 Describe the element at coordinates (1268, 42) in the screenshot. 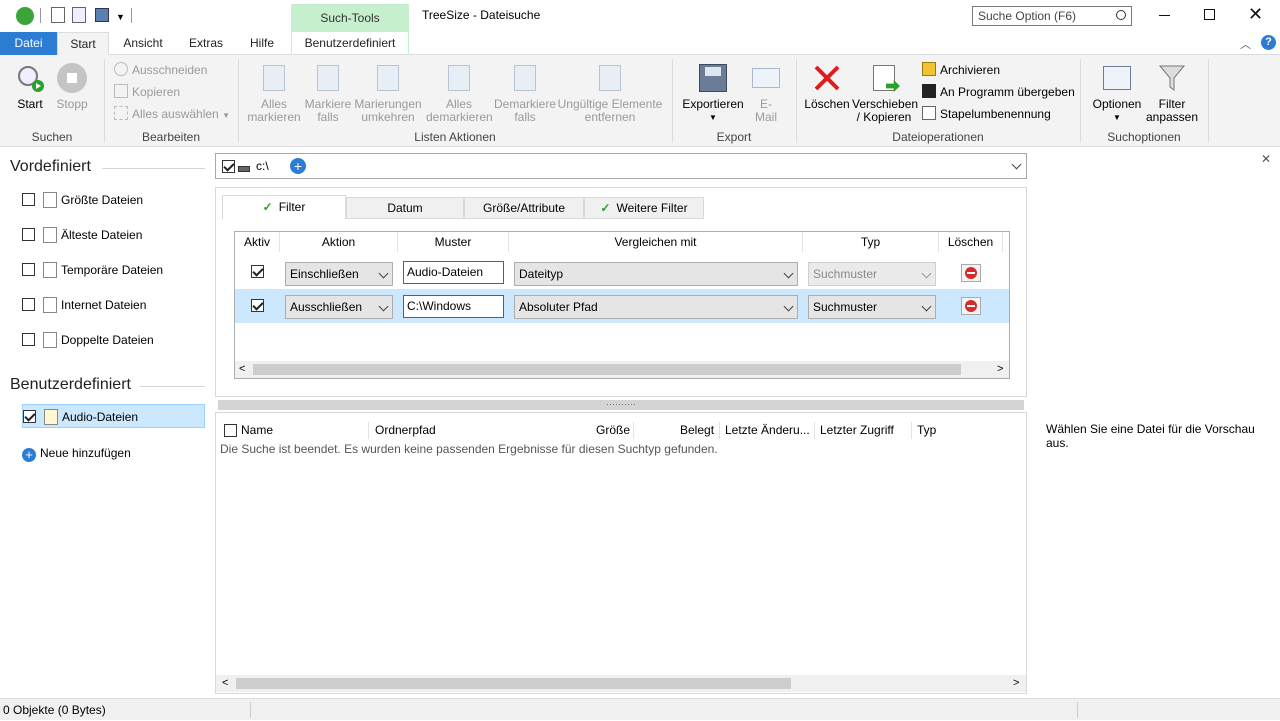

I see `help-icon: ?` at that location.